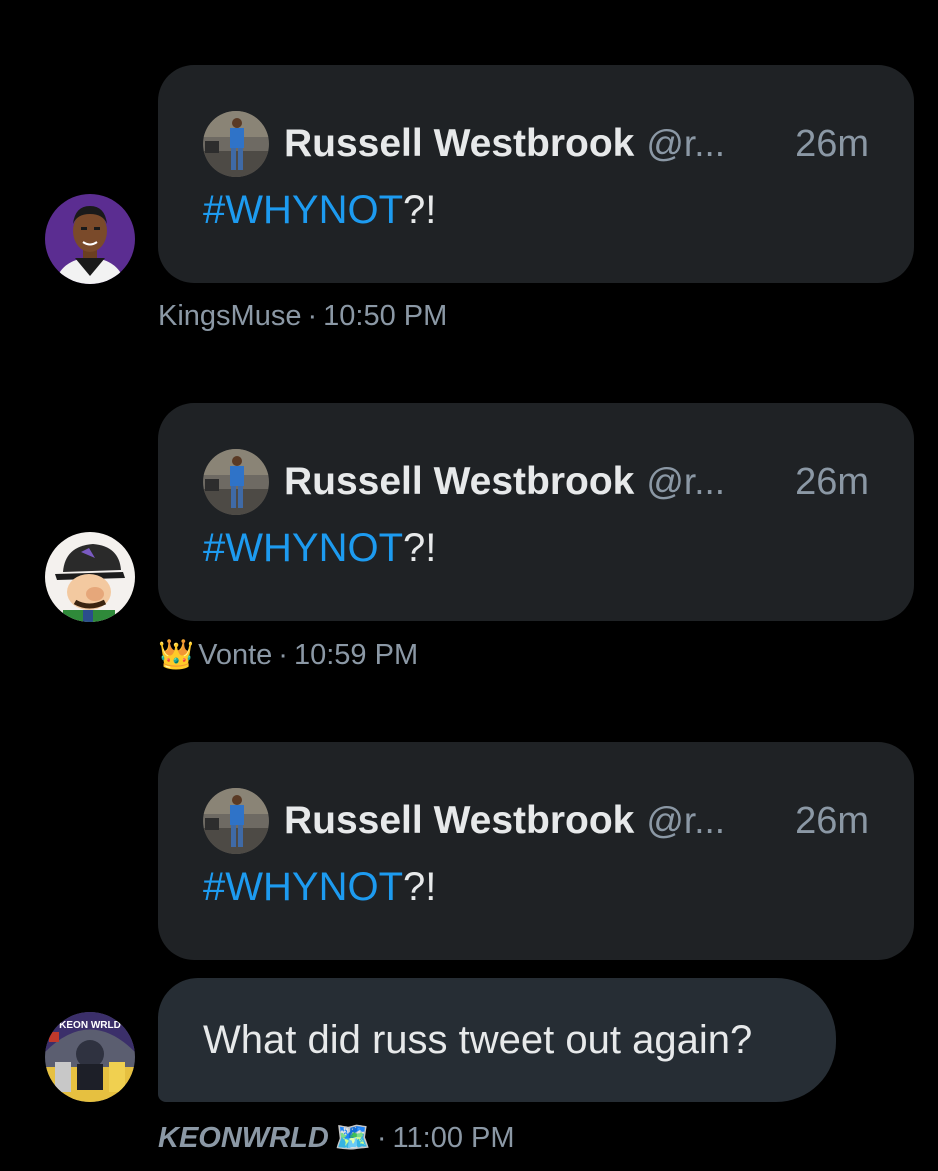 This screenshot has height=1171, width=938. What do you see at coordinates (90, 577) in the screenshot?
I see `avatar-vonte` at bounding box center [90, 577].